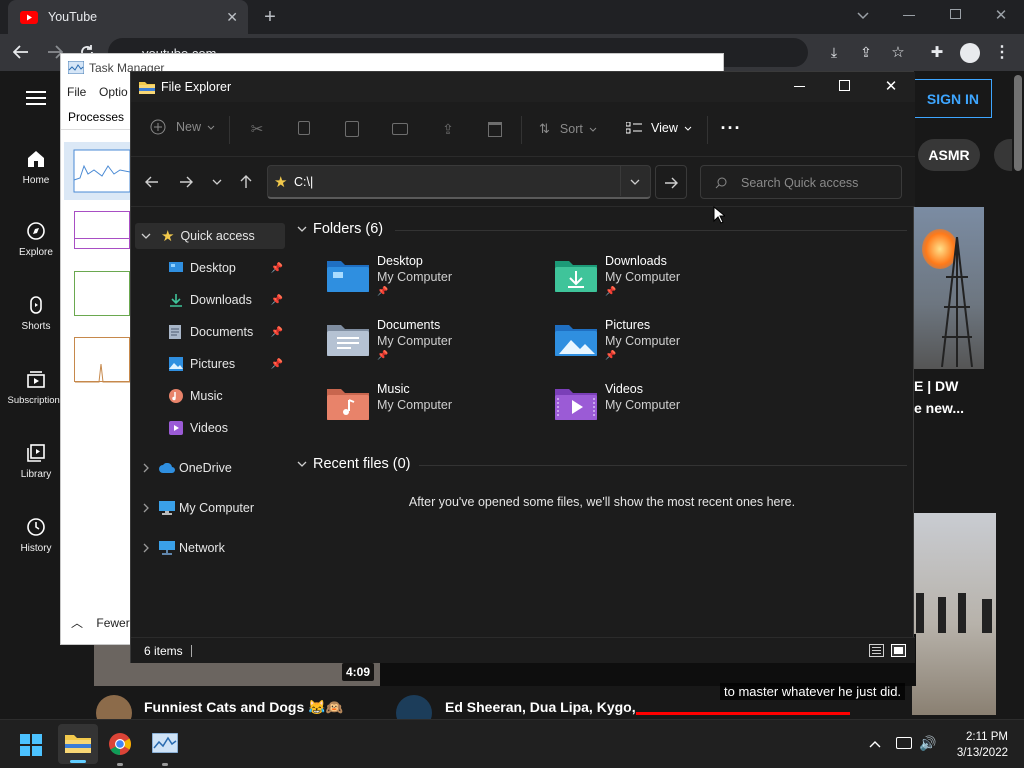 The height and width of the screenshot is (768, 1024). I want to click on library-icon, so click(36, 453).